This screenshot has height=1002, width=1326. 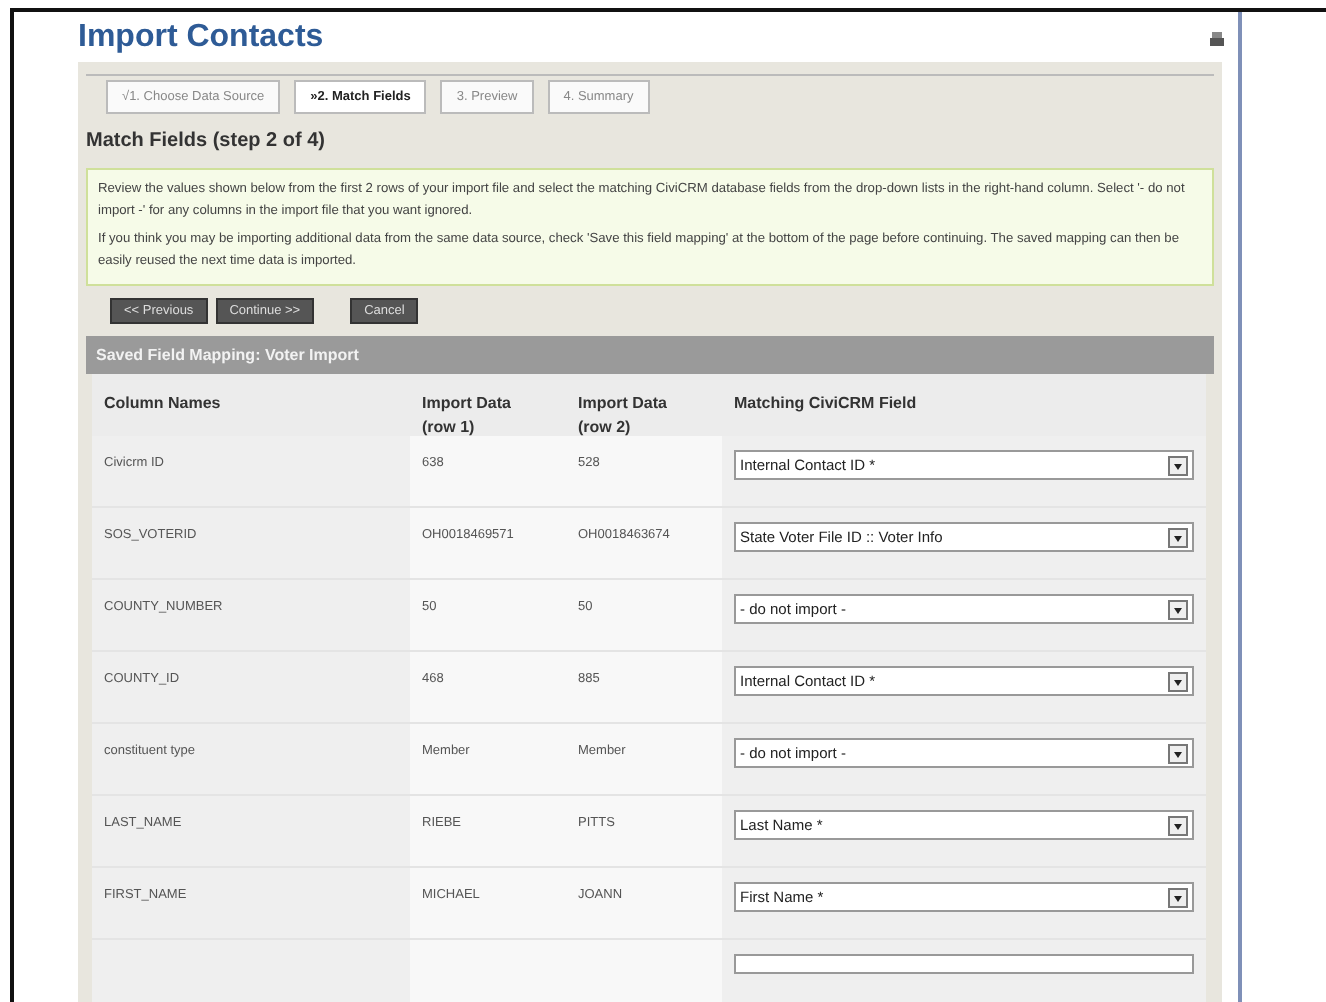 I want to click on column-header: Import Data (row 1), so click(x=466, y=414).